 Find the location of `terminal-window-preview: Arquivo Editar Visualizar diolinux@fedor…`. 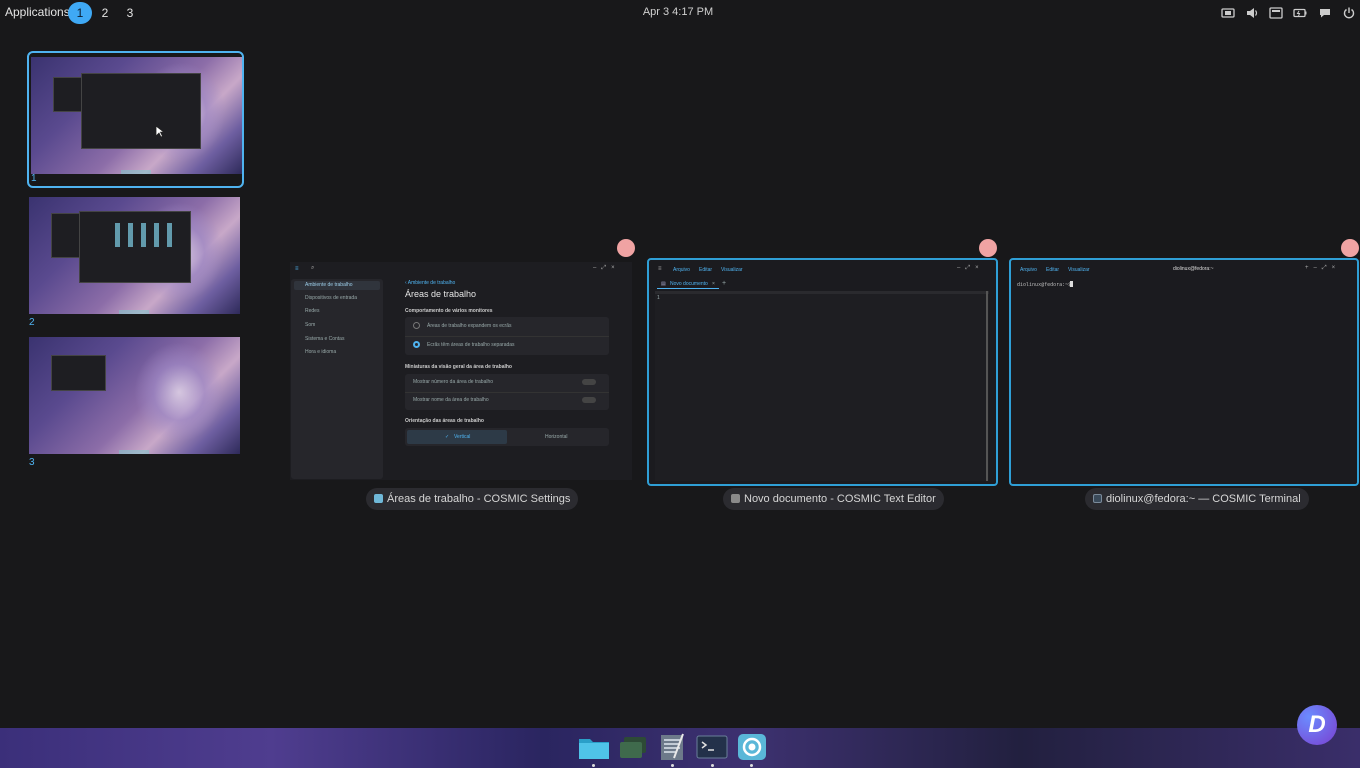

terminal-window-preview: Arquivo Editar Visualizar diolinux@fedor… is located at coordinates (1184, 372).